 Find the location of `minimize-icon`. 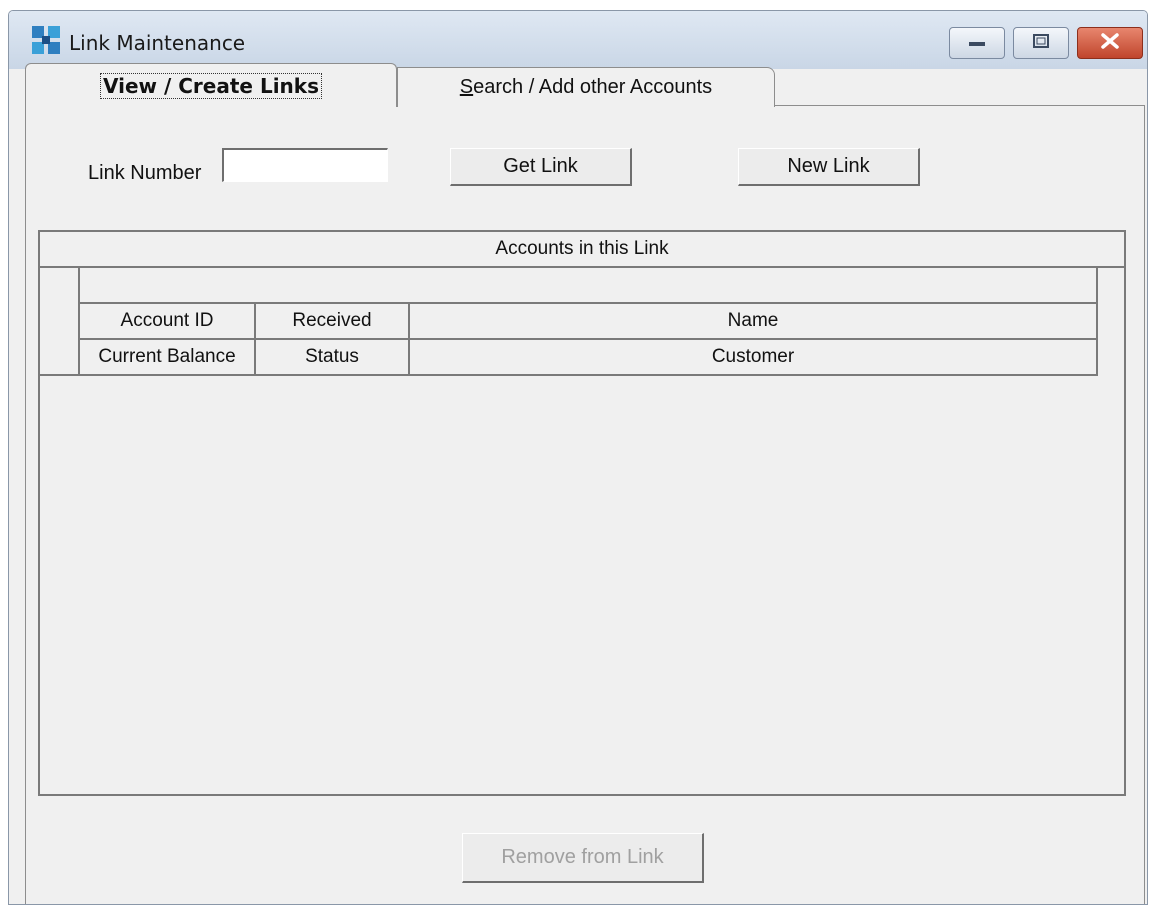

minimize-icon is located at coordinates (977, 43).